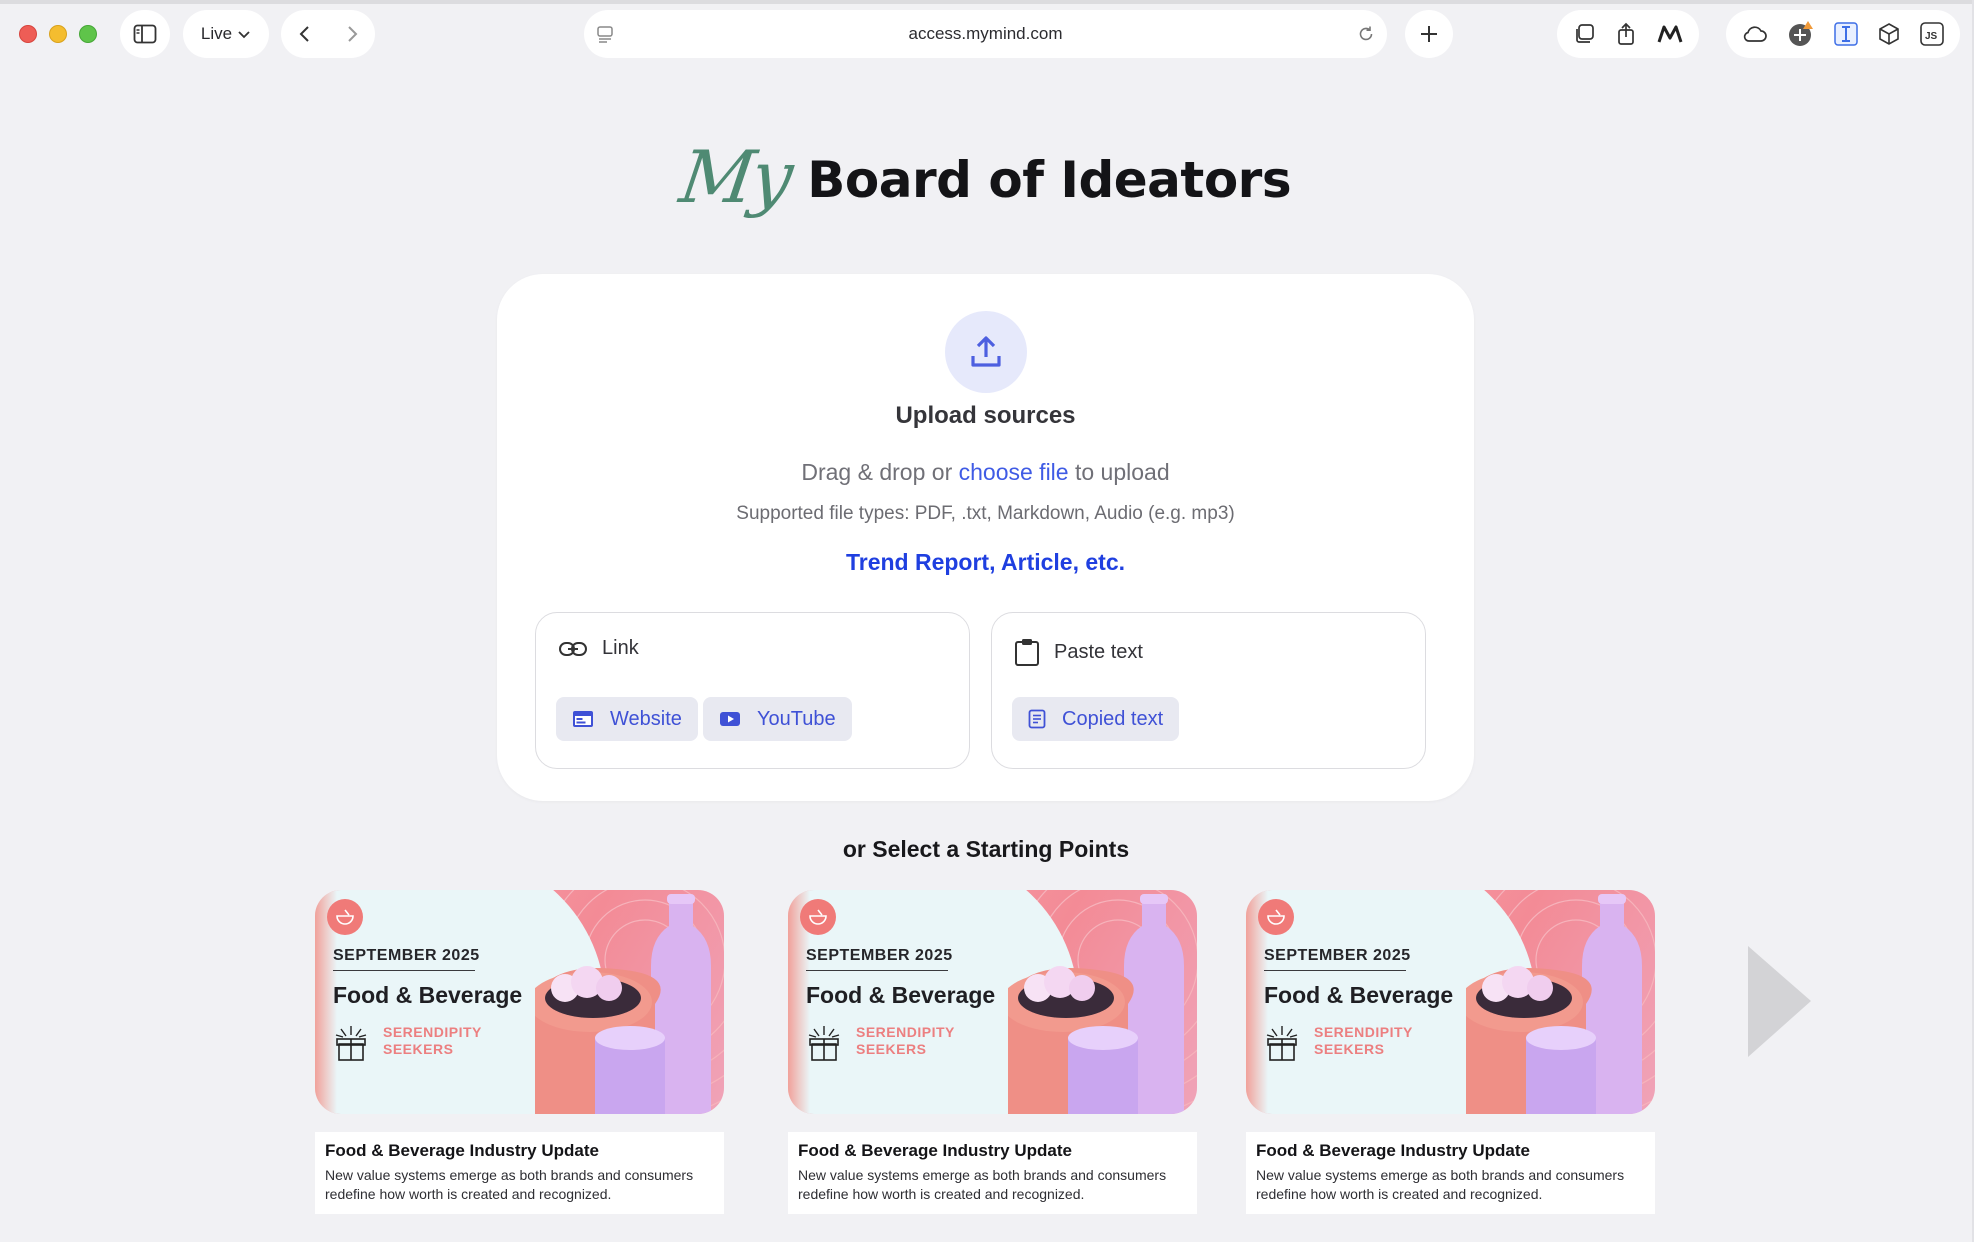 Image resolution: width=1976 pixels, height=1242 pixels. Describe the element at coordinates (88, 34) in the screenshot. I see `zoom-window-button` at that location.